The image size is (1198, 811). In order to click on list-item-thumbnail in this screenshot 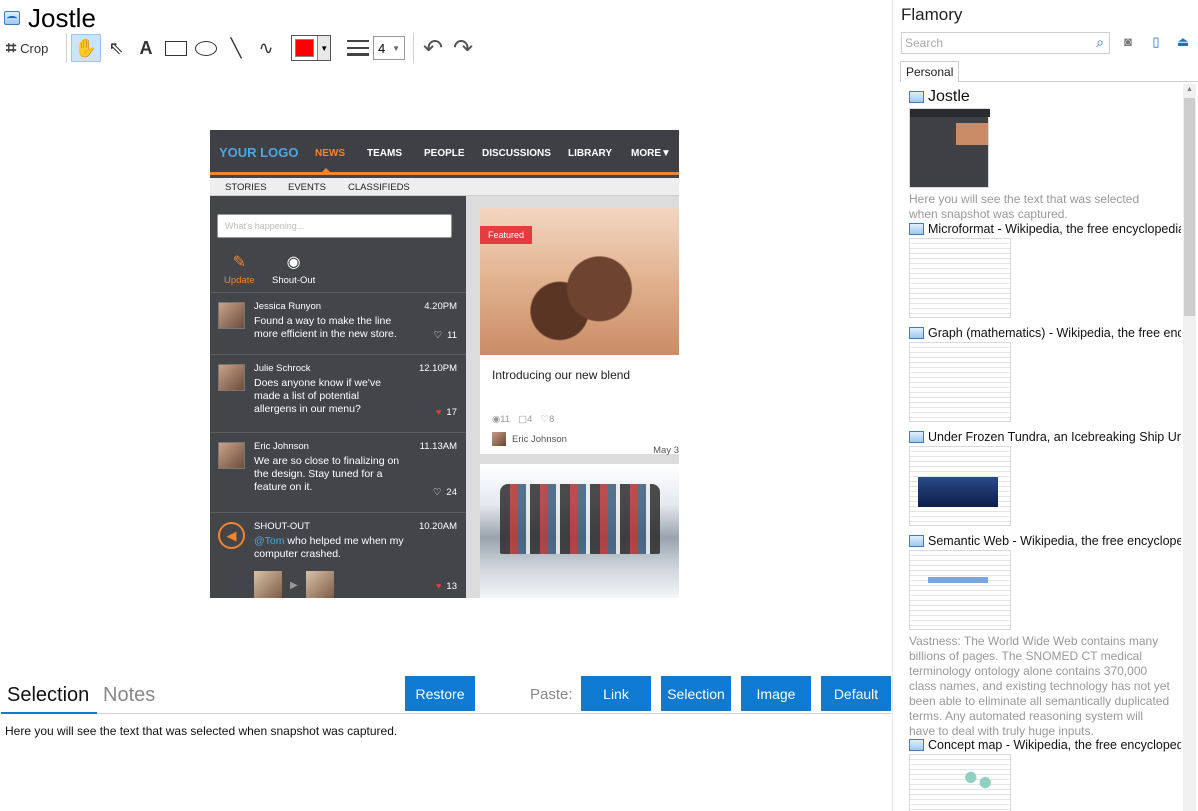, I will do `click(960, 278)`.